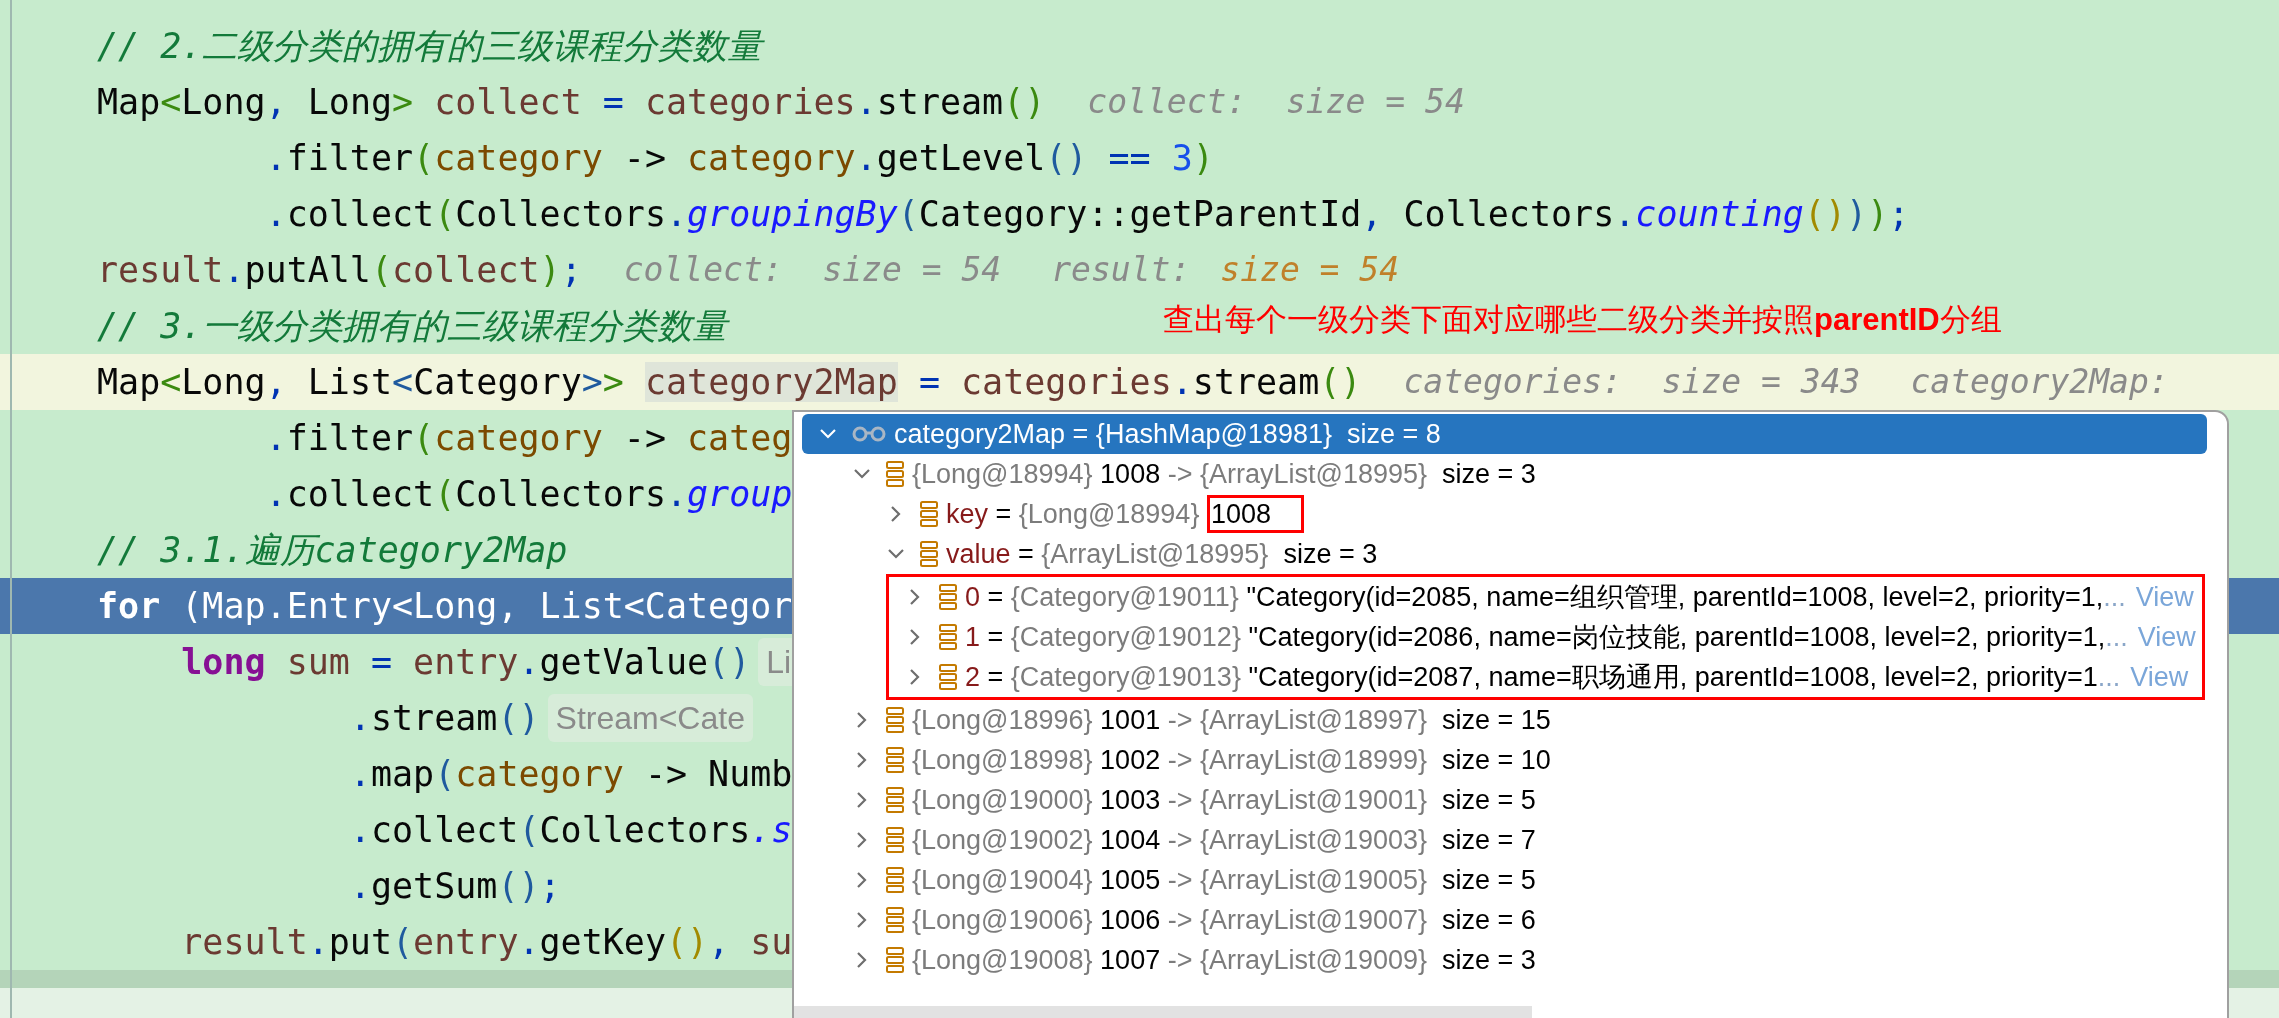 The image size is (2279, 1018). What do you see at coordinates (571, 102) in the screenshot?
I see `code-line: Map<Long, Long> collect = categories.stream()` at bounding box center [571, 102].